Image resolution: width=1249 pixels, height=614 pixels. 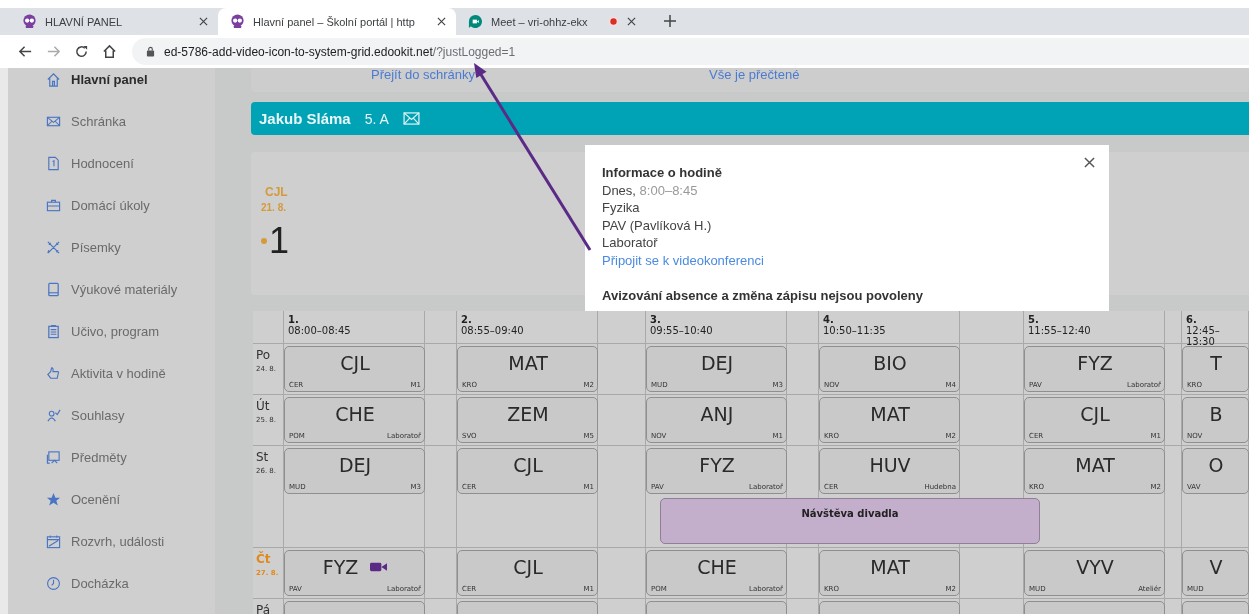 I want to click on lesson-subject: V, so click(x=1216, y=567).